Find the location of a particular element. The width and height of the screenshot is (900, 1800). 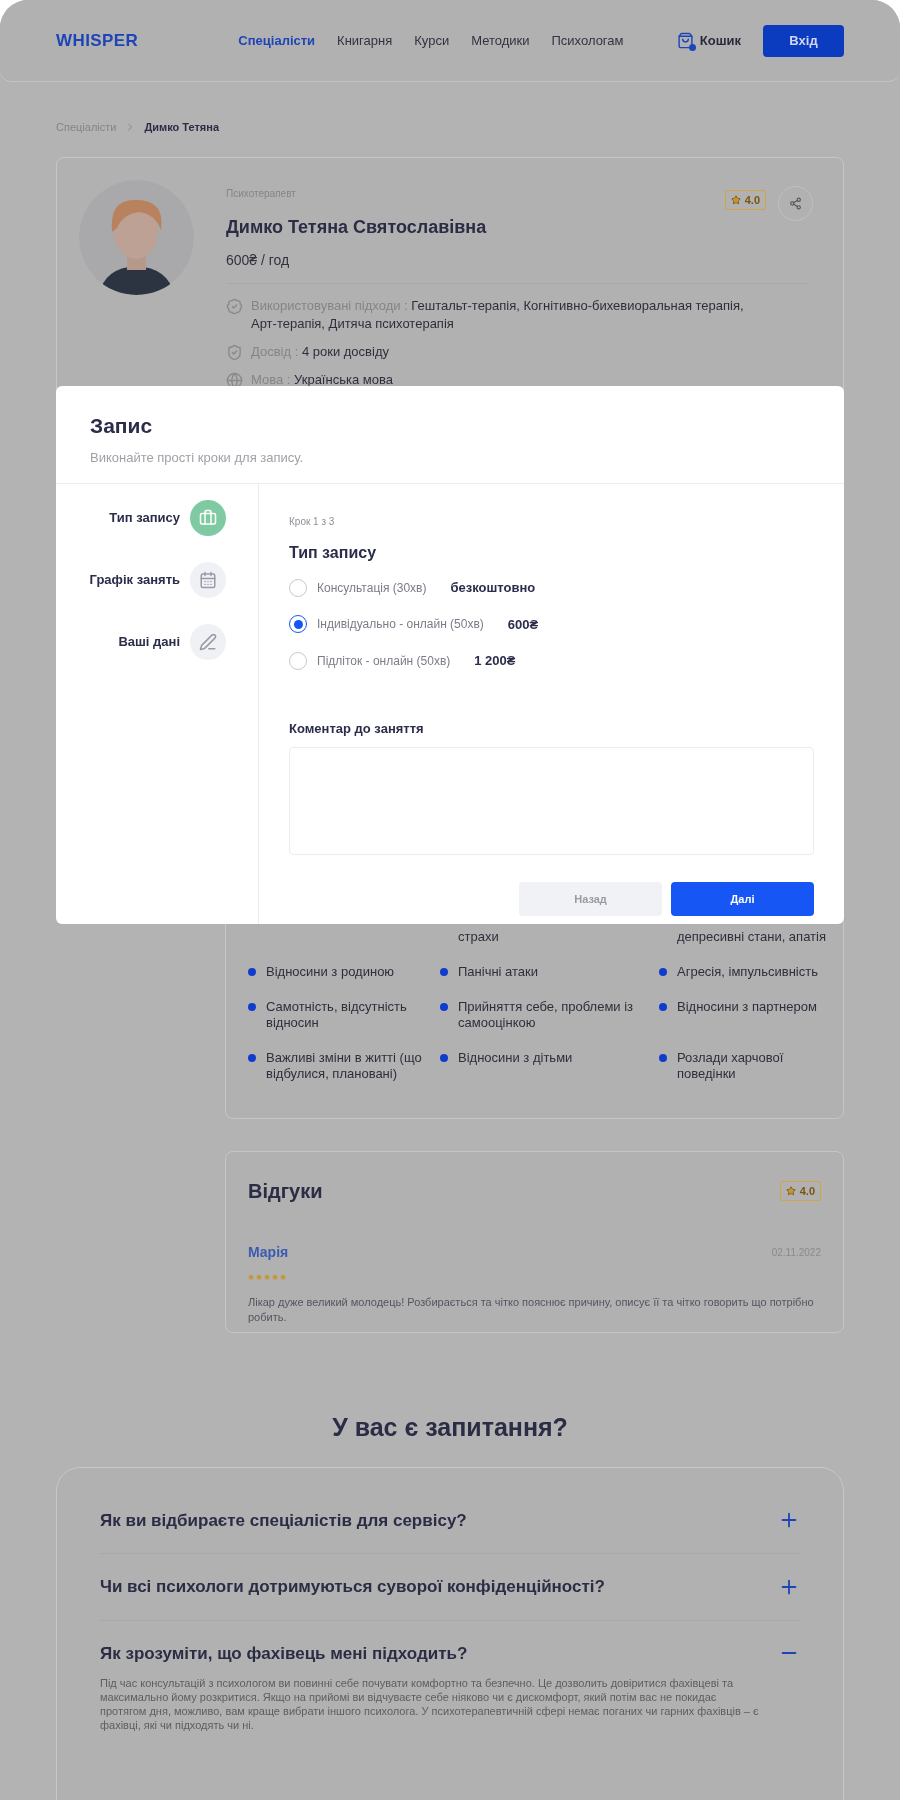

globe-icon is located at coordinates (234, 380).